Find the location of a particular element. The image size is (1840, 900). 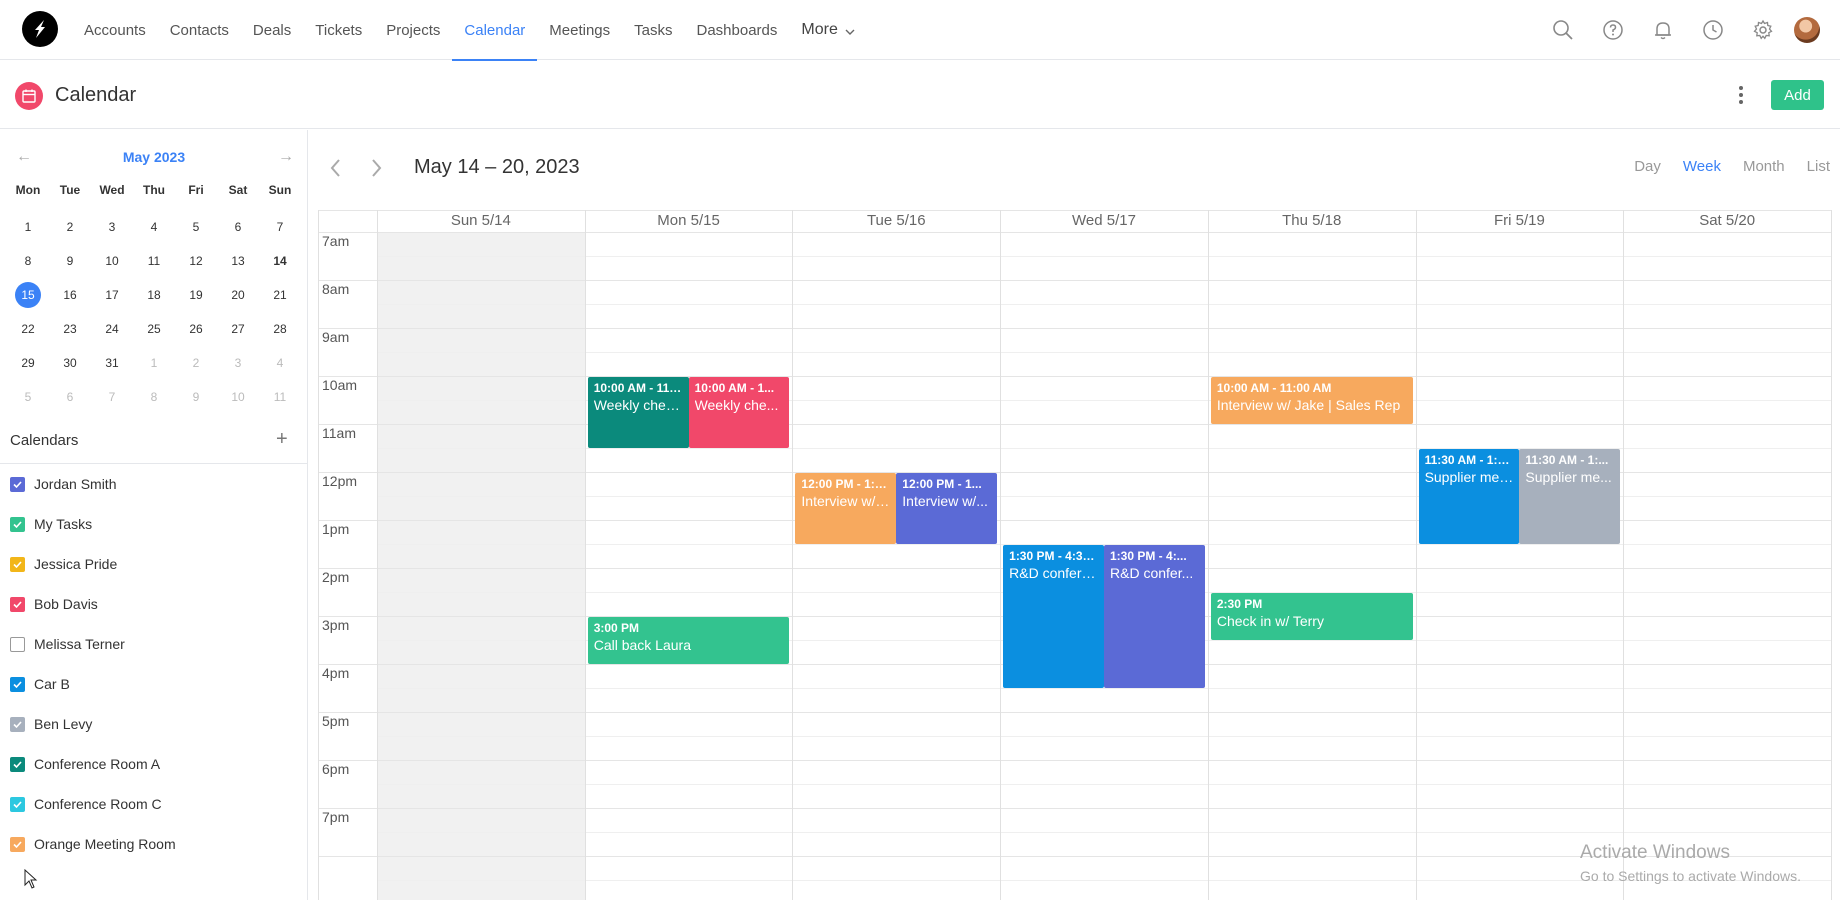

view-month-tab: Month is located at coordinates (1764, 166).